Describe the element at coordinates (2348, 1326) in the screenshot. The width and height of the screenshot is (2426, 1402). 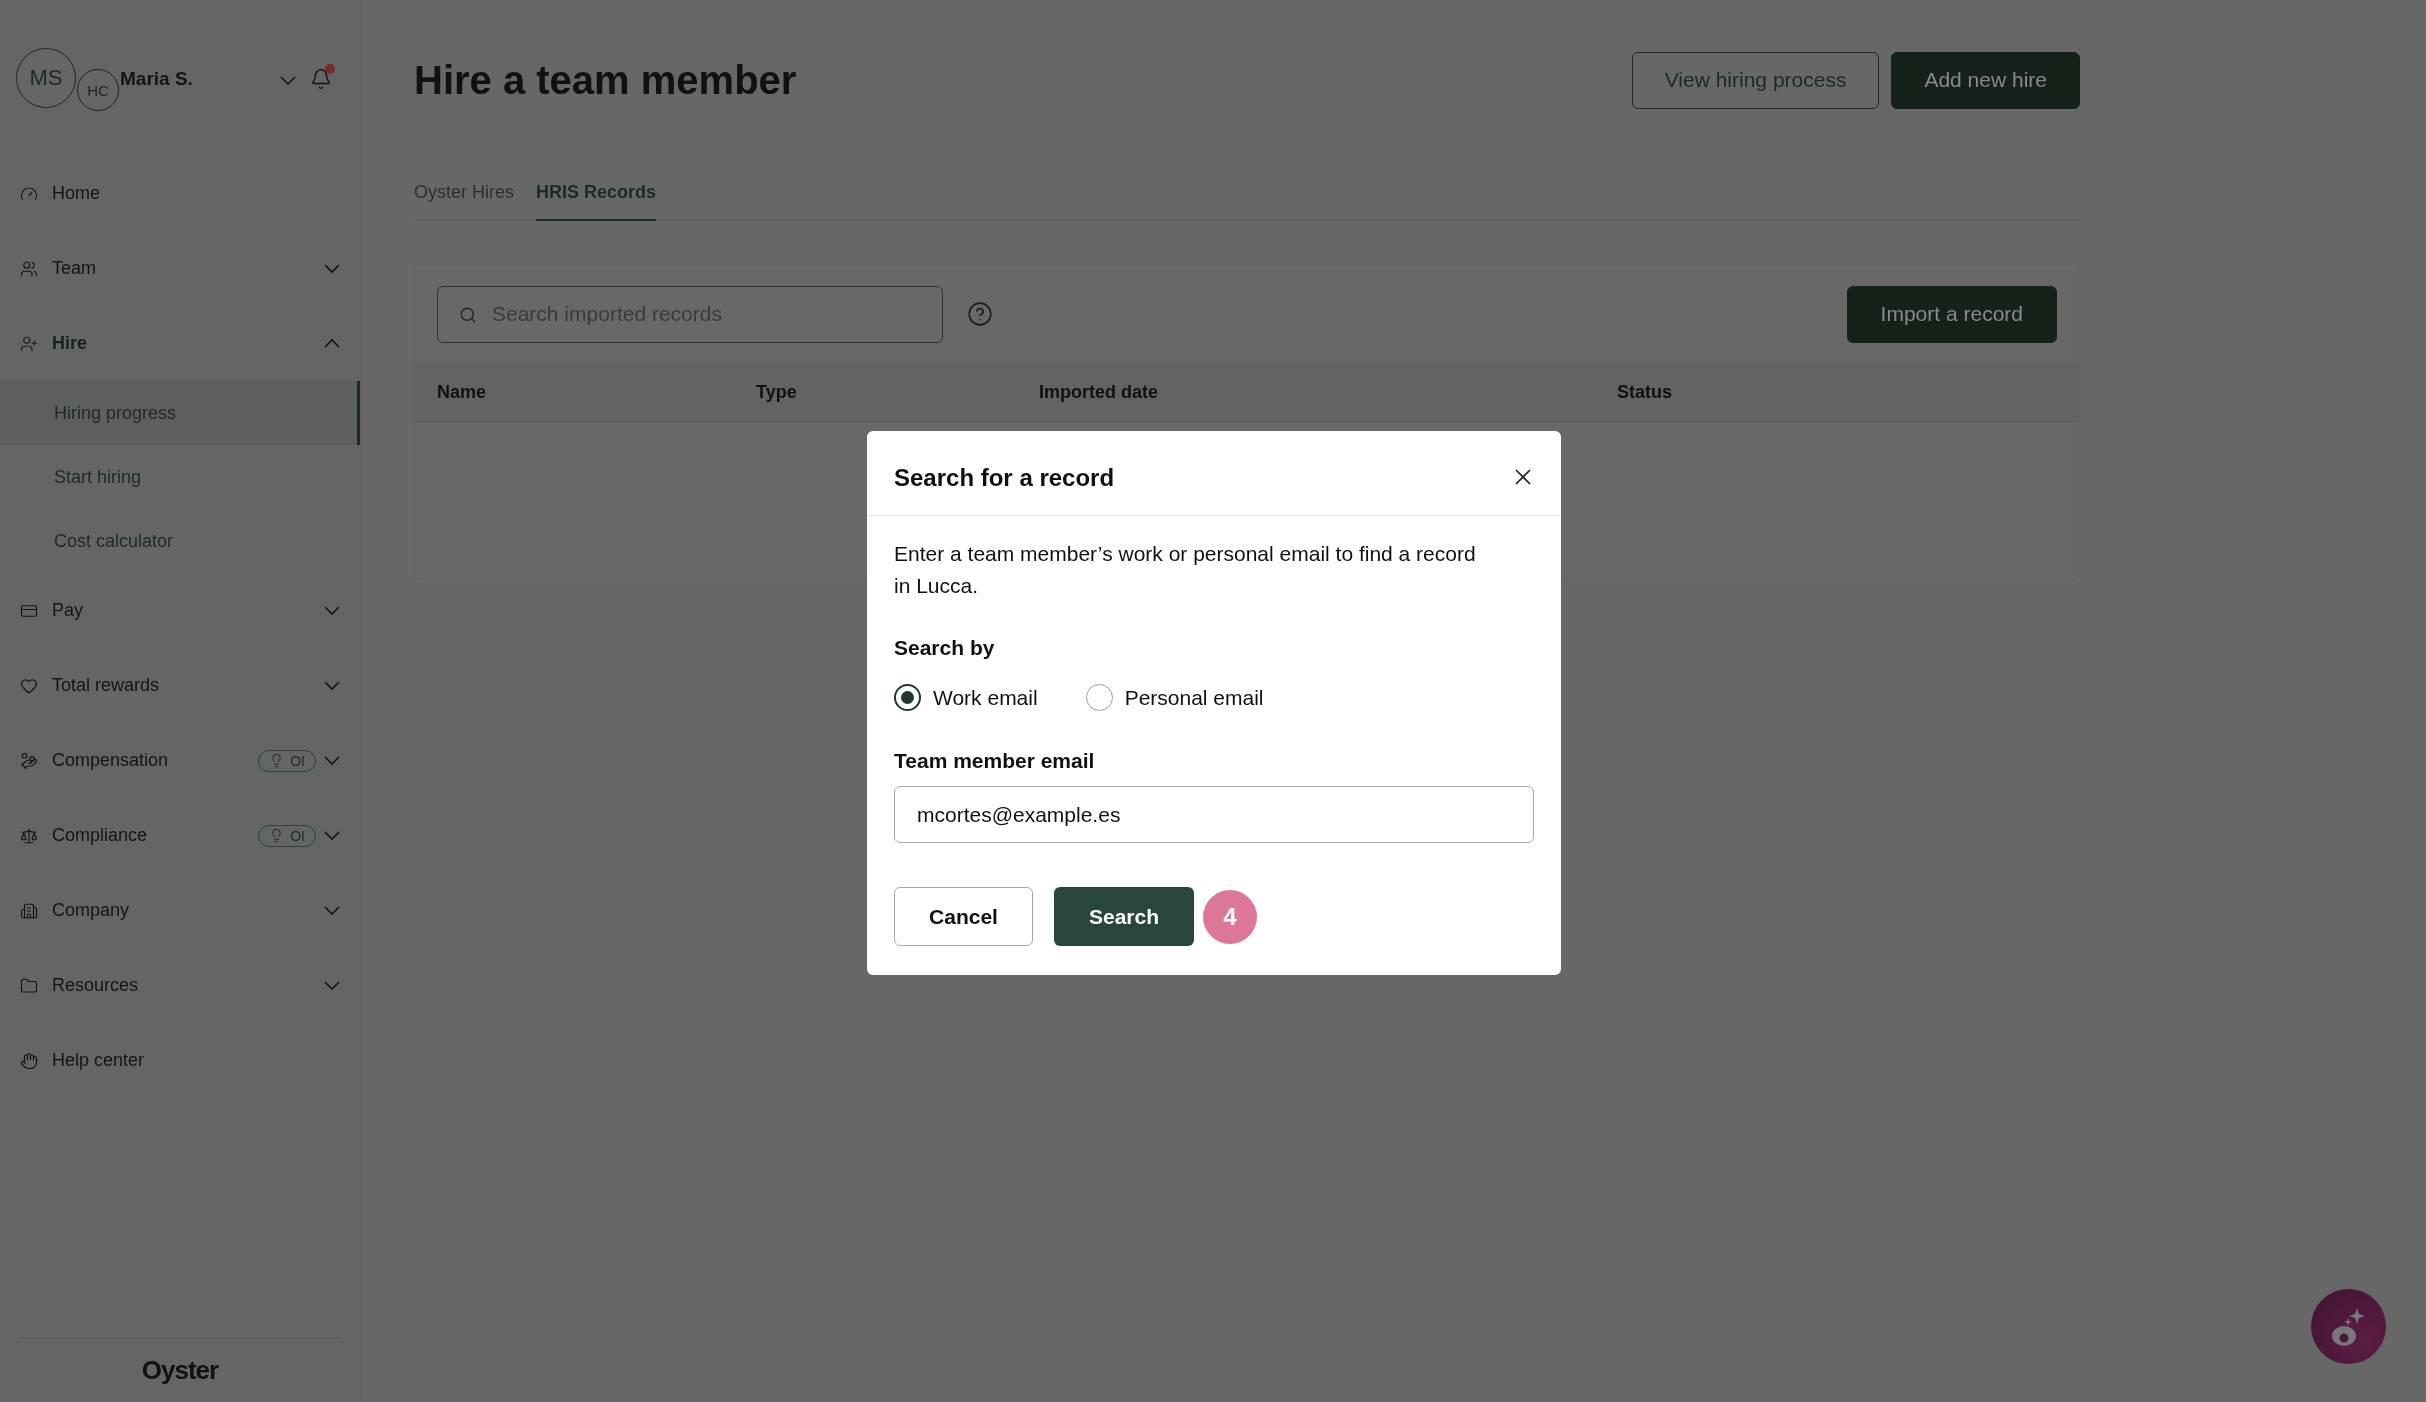
I see `sparkles-icon` at that location.